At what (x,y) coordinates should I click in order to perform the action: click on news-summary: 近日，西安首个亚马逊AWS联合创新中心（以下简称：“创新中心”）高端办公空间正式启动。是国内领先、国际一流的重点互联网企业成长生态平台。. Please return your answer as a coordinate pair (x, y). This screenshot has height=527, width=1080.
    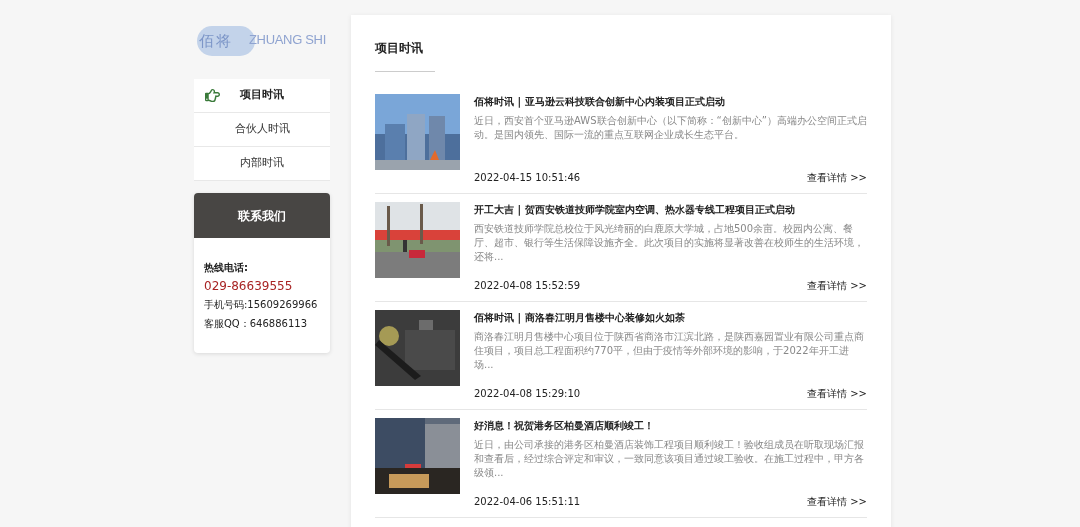
    Looking at the image, I should click on (670, 128).